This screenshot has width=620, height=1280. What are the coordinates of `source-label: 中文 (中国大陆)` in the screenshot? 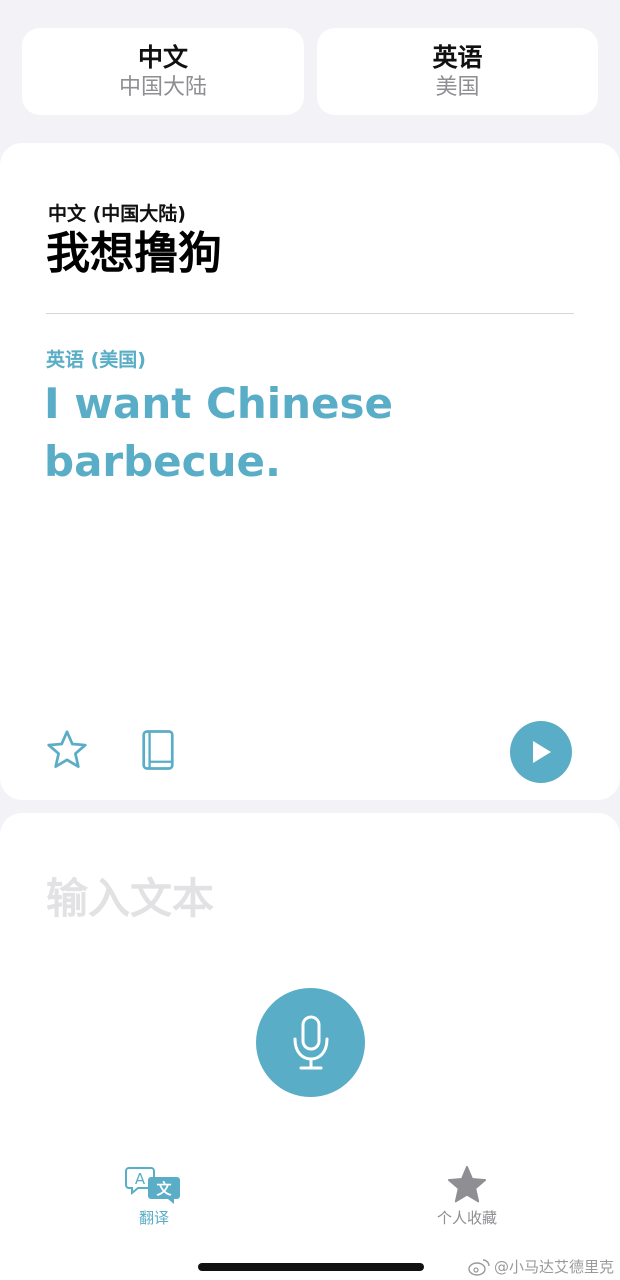 It's located at (117, 214).